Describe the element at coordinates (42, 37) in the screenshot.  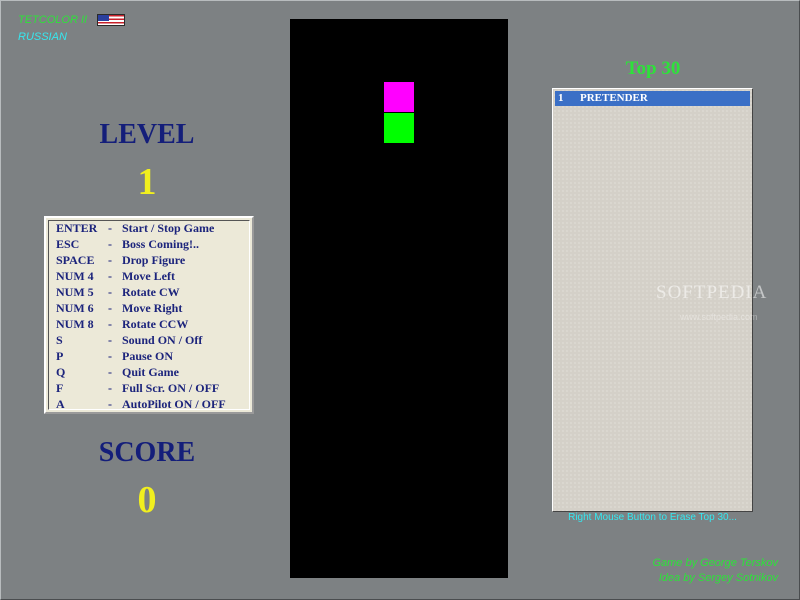
I see `language-option: RUSSIAN` at that location.